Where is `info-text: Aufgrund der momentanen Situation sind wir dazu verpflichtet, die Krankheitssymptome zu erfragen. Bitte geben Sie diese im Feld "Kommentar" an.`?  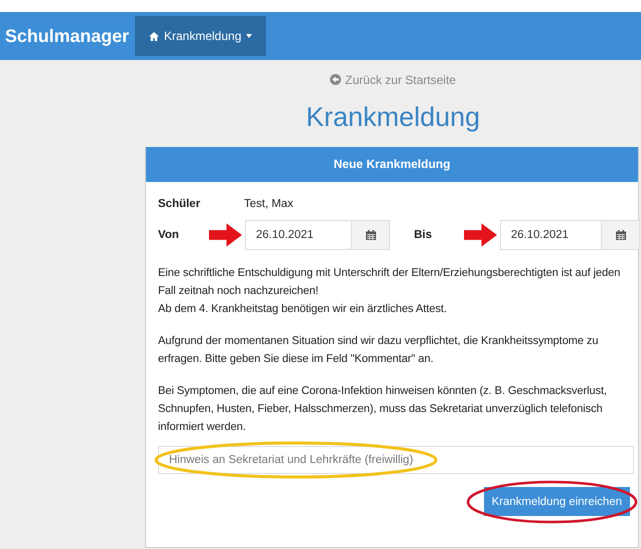 info-text: Aufgrund der momentanen Situation sind wir dazu verpflichtet, die Krankheitssymptome zu erfragen. Bitte geben Sie diese im Feld "Kommentar" an. is located at coordinates (379, 350).